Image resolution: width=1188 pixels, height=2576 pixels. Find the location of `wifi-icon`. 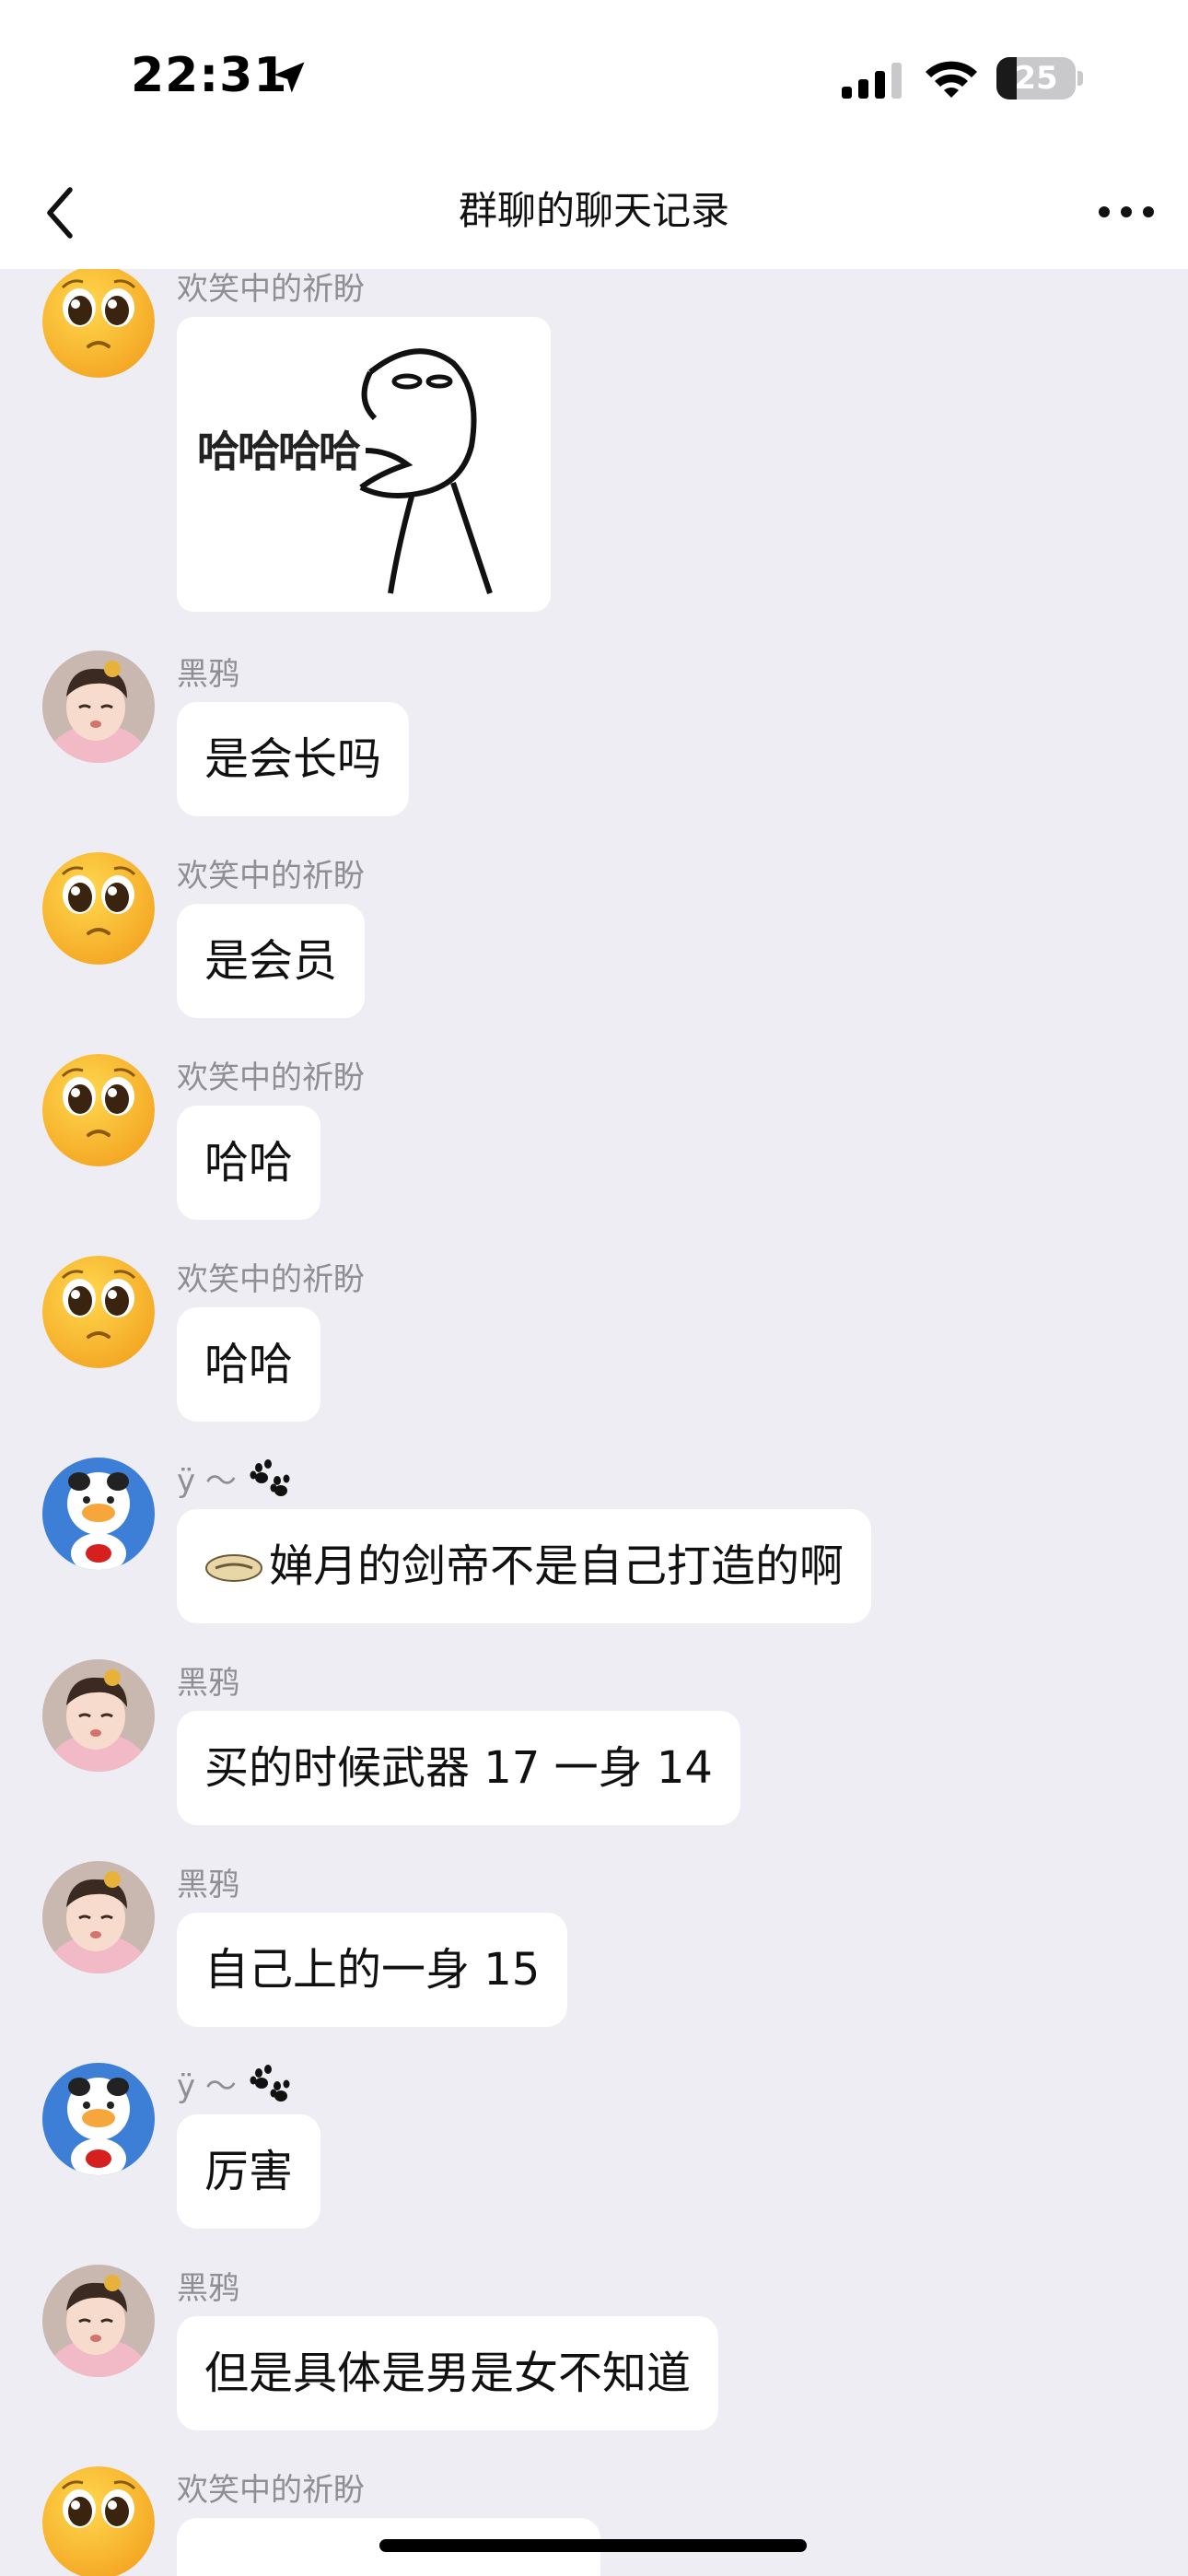

wifi-icon is located at coordinates (951, 79).